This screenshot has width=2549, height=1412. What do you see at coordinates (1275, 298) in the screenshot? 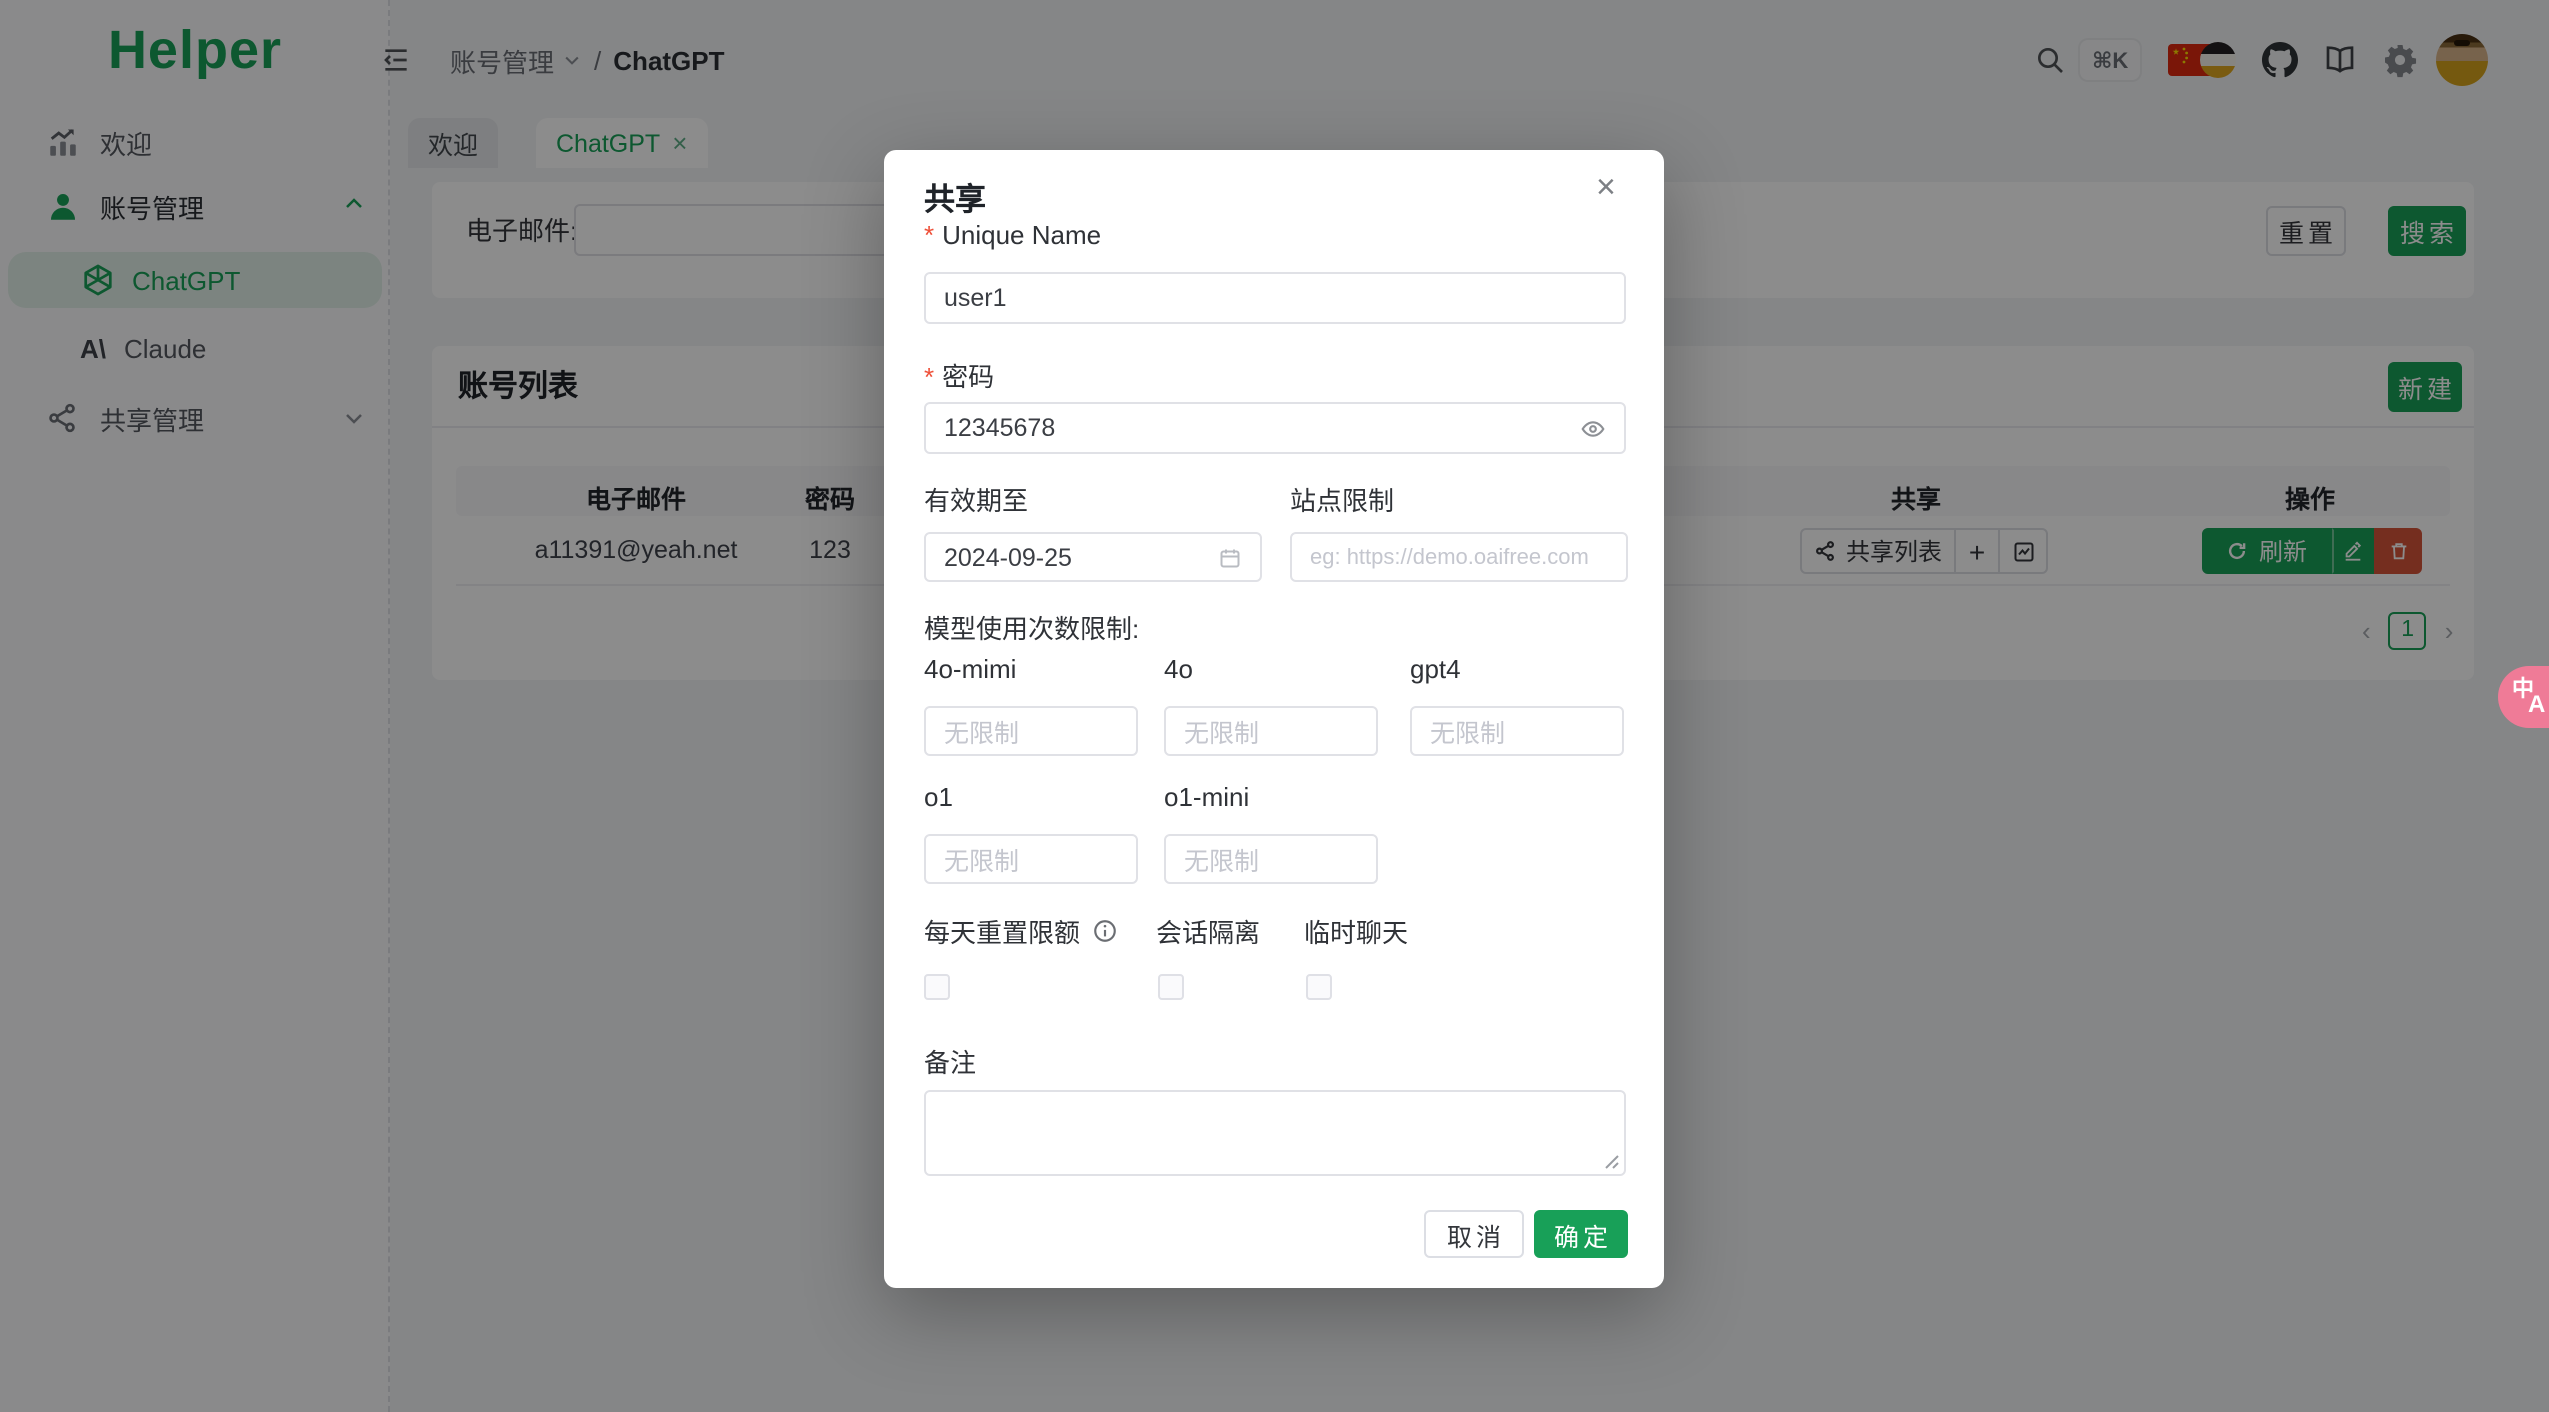
I see `unique-name-input: user1` at bounding box center [1275, 298].